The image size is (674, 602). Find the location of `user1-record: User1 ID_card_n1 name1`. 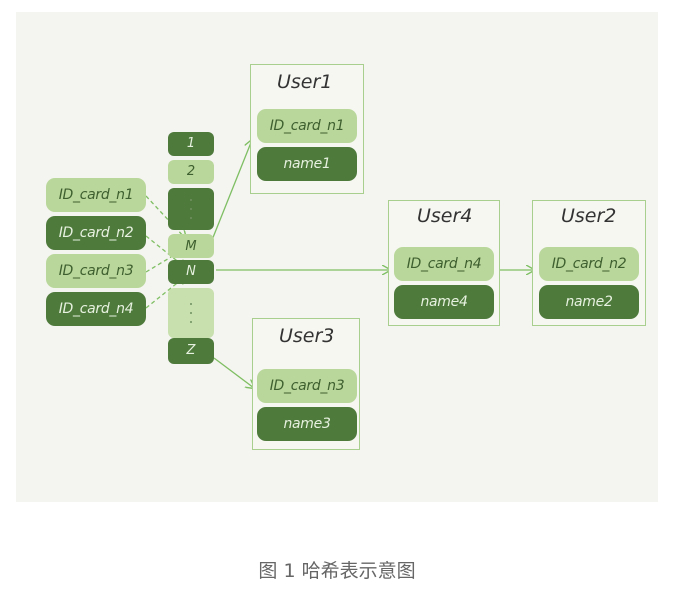

user1-record: User1 ID_card_n1 name1 is located at coordinates (307, 129).